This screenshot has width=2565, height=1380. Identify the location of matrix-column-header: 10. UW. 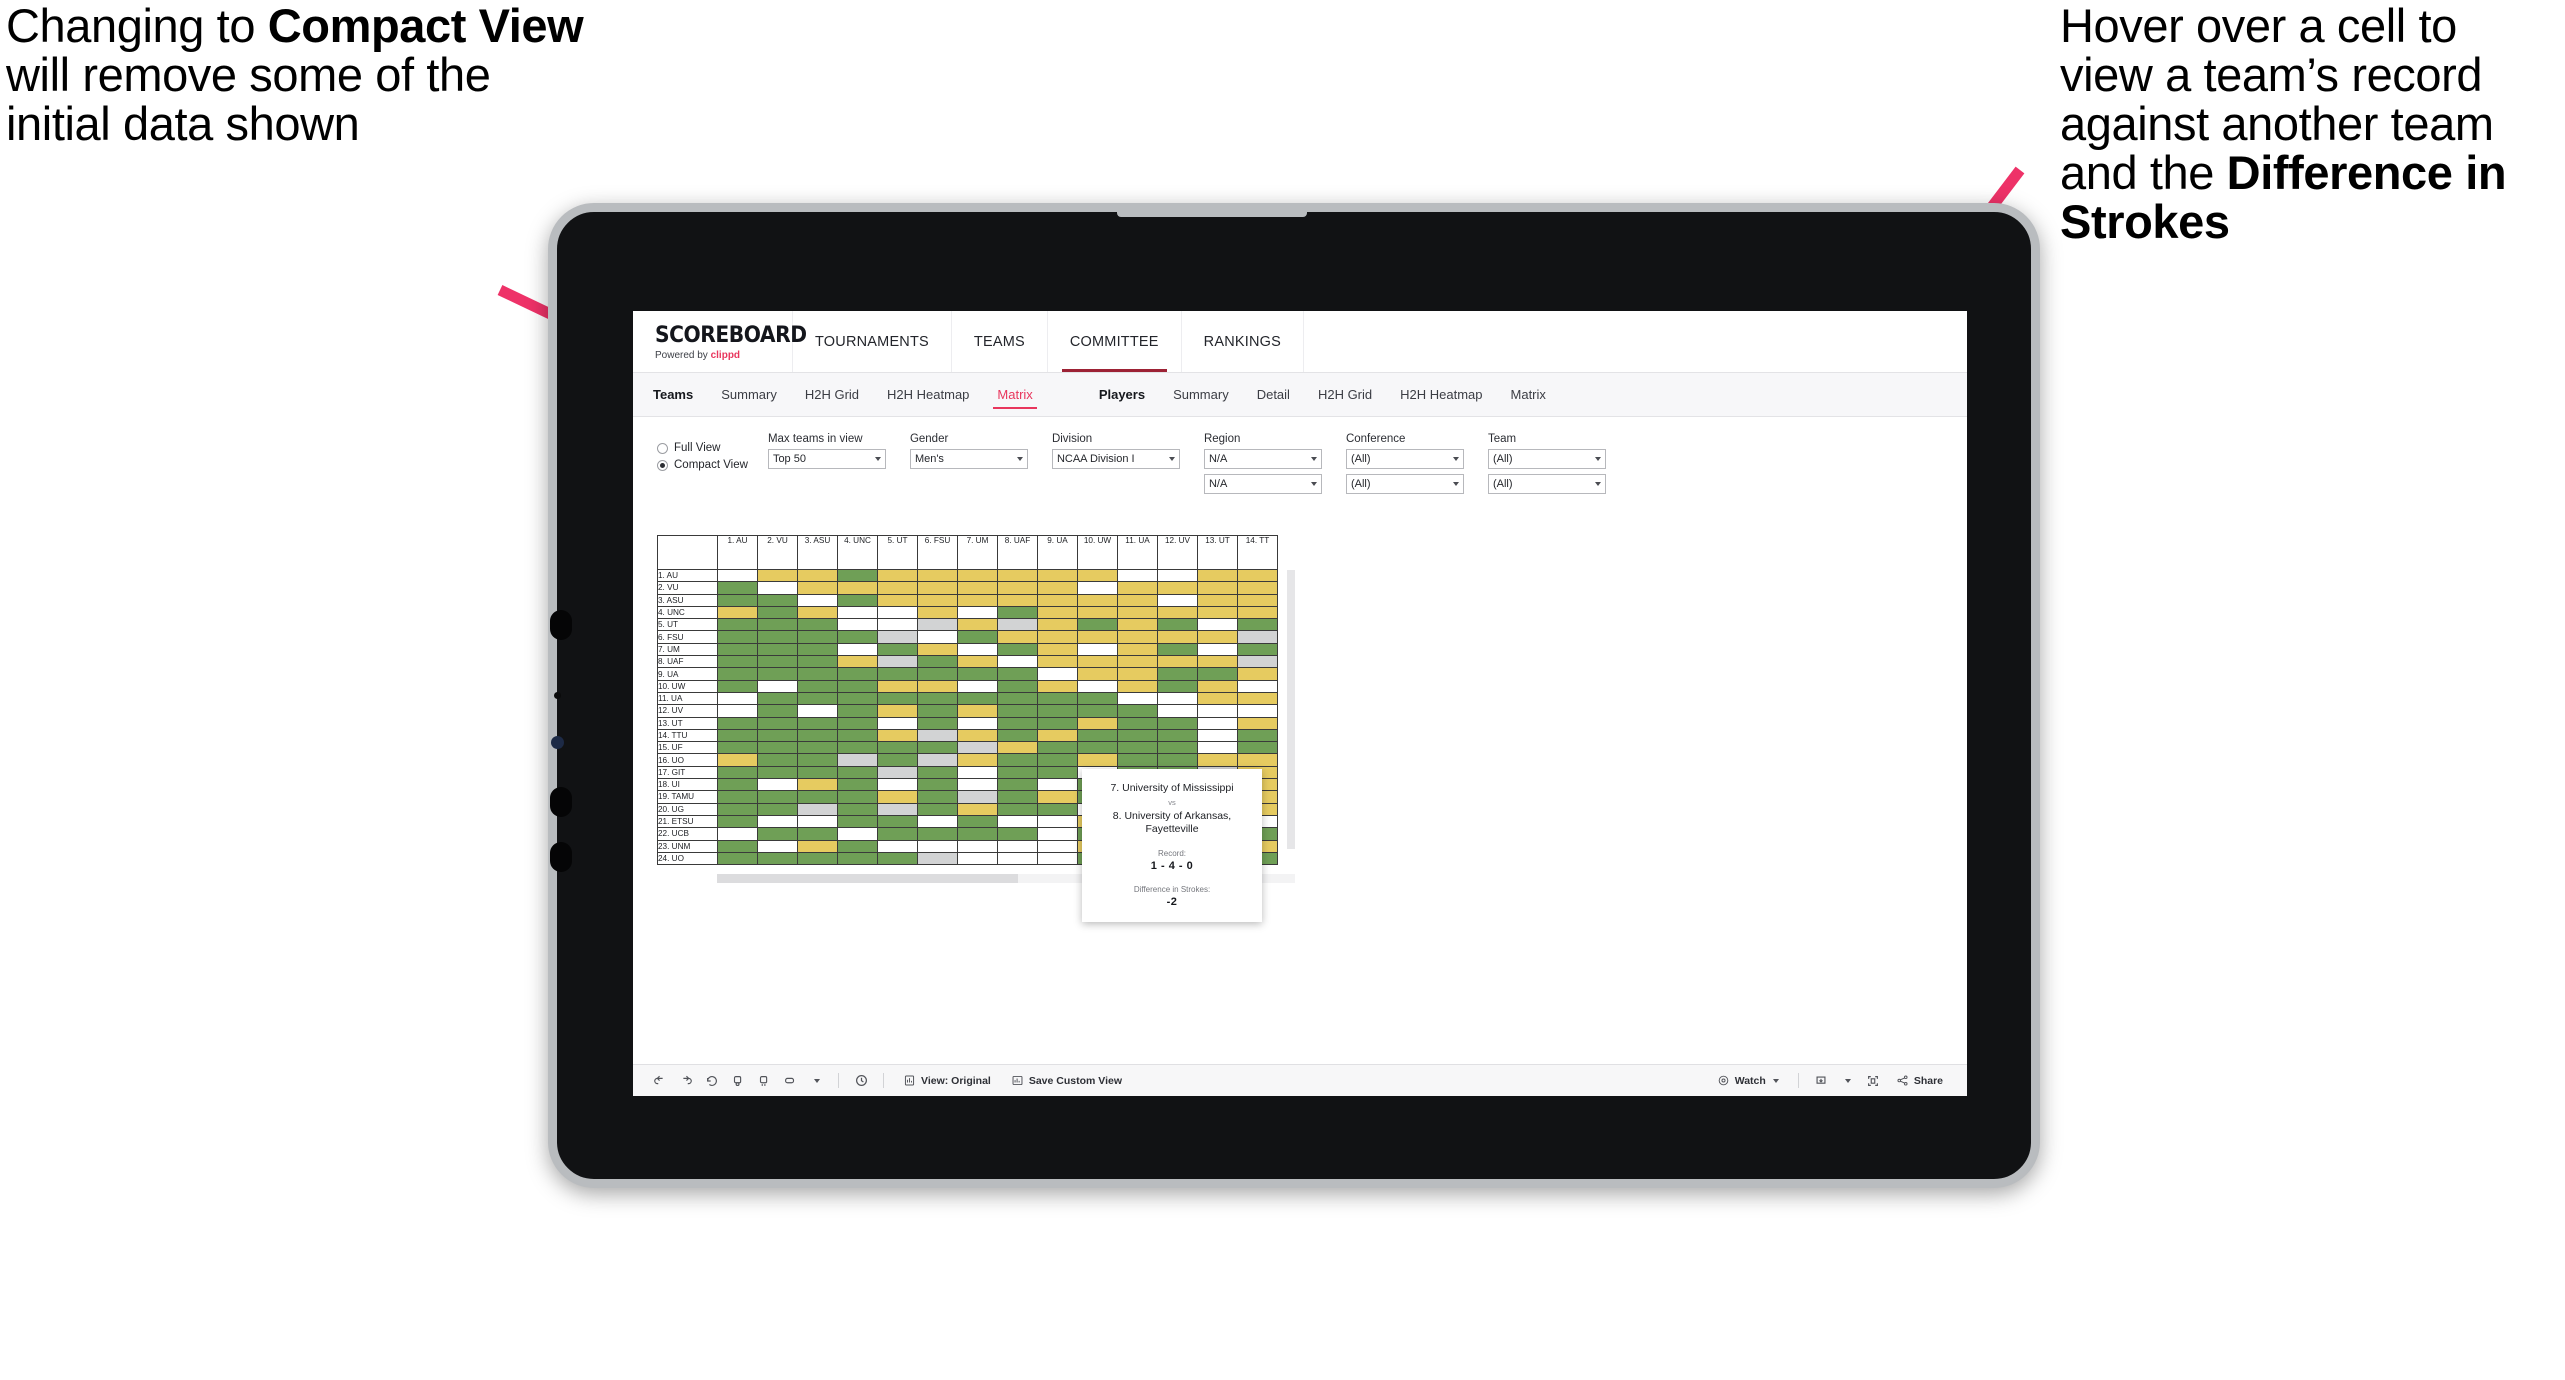
(1097, 552).